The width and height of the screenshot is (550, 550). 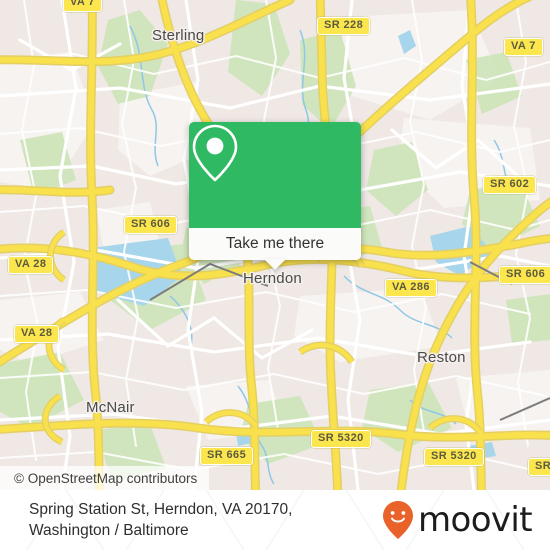 What do you see at coordinates (454, 457) in the screenshot?
I see `route-shield-sr5320-east: SR 5320` at bounding box center [454, 457].